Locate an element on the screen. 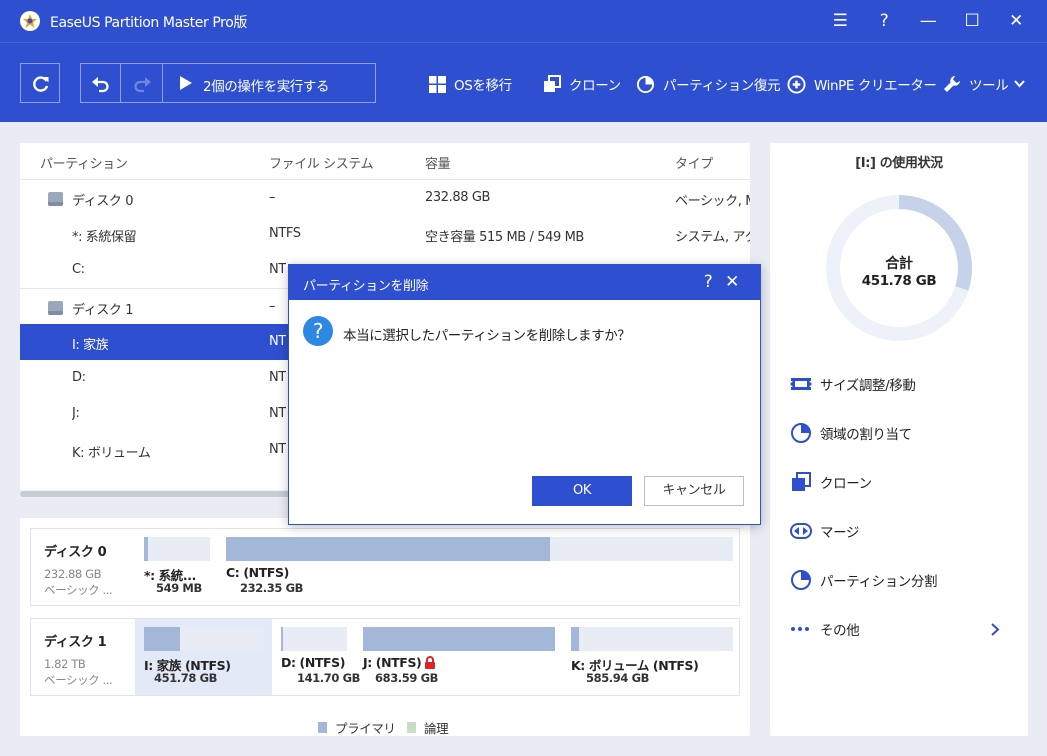 This screenshot has height=756, width=1047. undo-icon is located at coordinates (100, 85).